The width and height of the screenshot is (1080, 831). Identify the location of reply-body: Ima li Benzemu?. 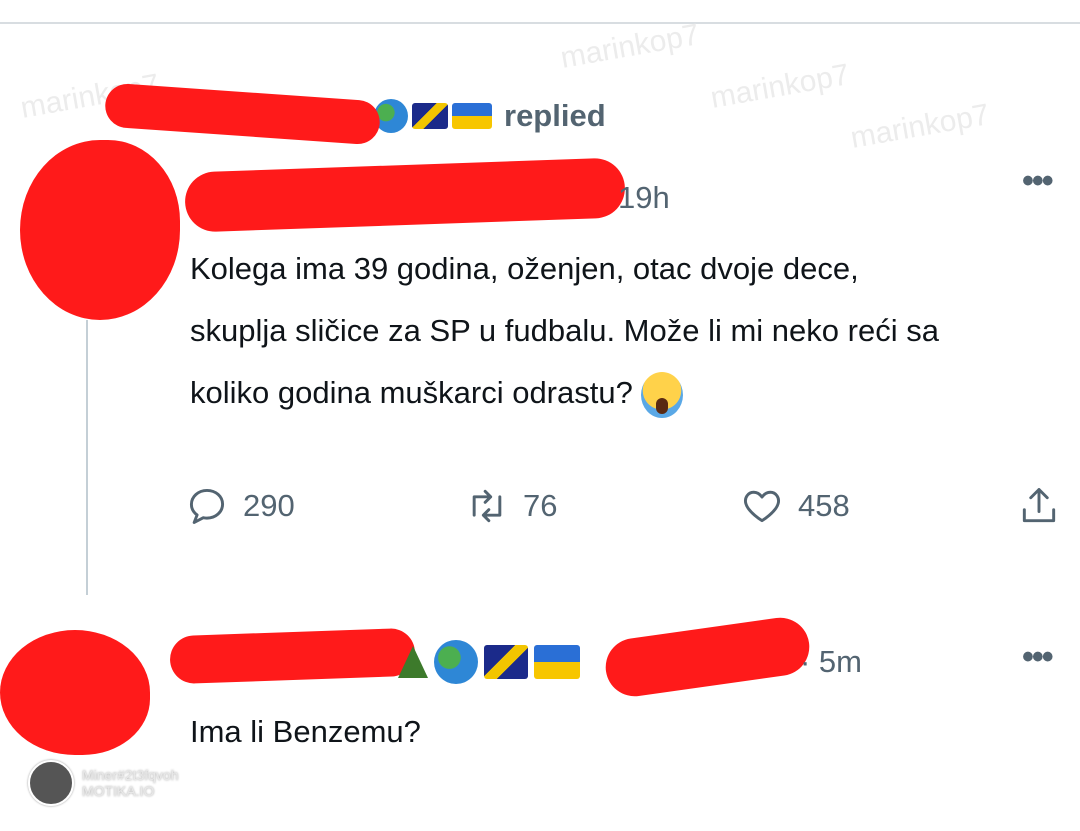
(305, 731).